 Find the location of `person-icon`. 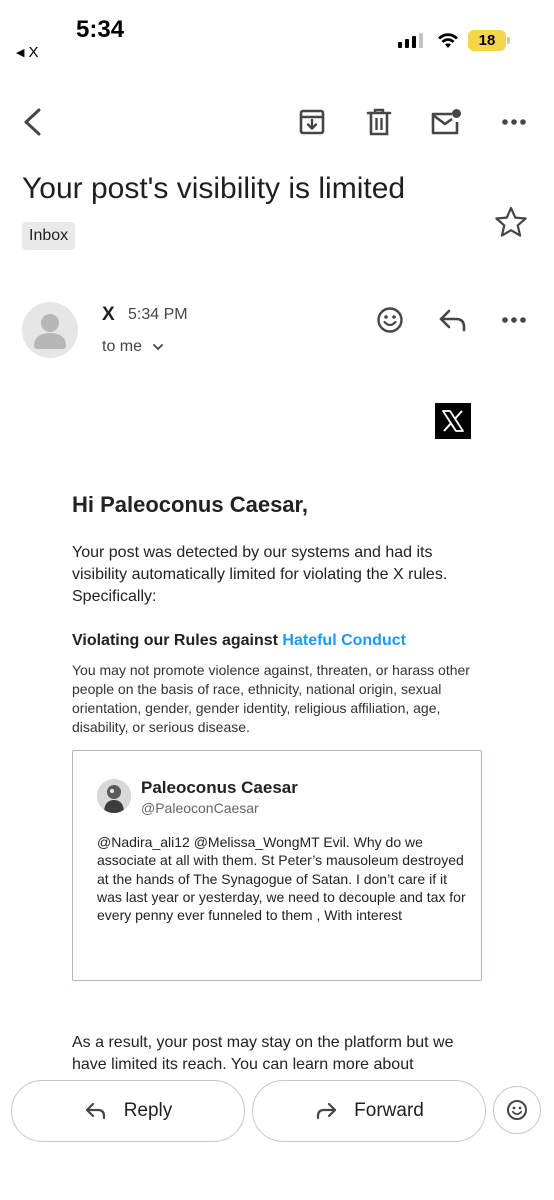

person-icon is located at coordinates (50, 331).